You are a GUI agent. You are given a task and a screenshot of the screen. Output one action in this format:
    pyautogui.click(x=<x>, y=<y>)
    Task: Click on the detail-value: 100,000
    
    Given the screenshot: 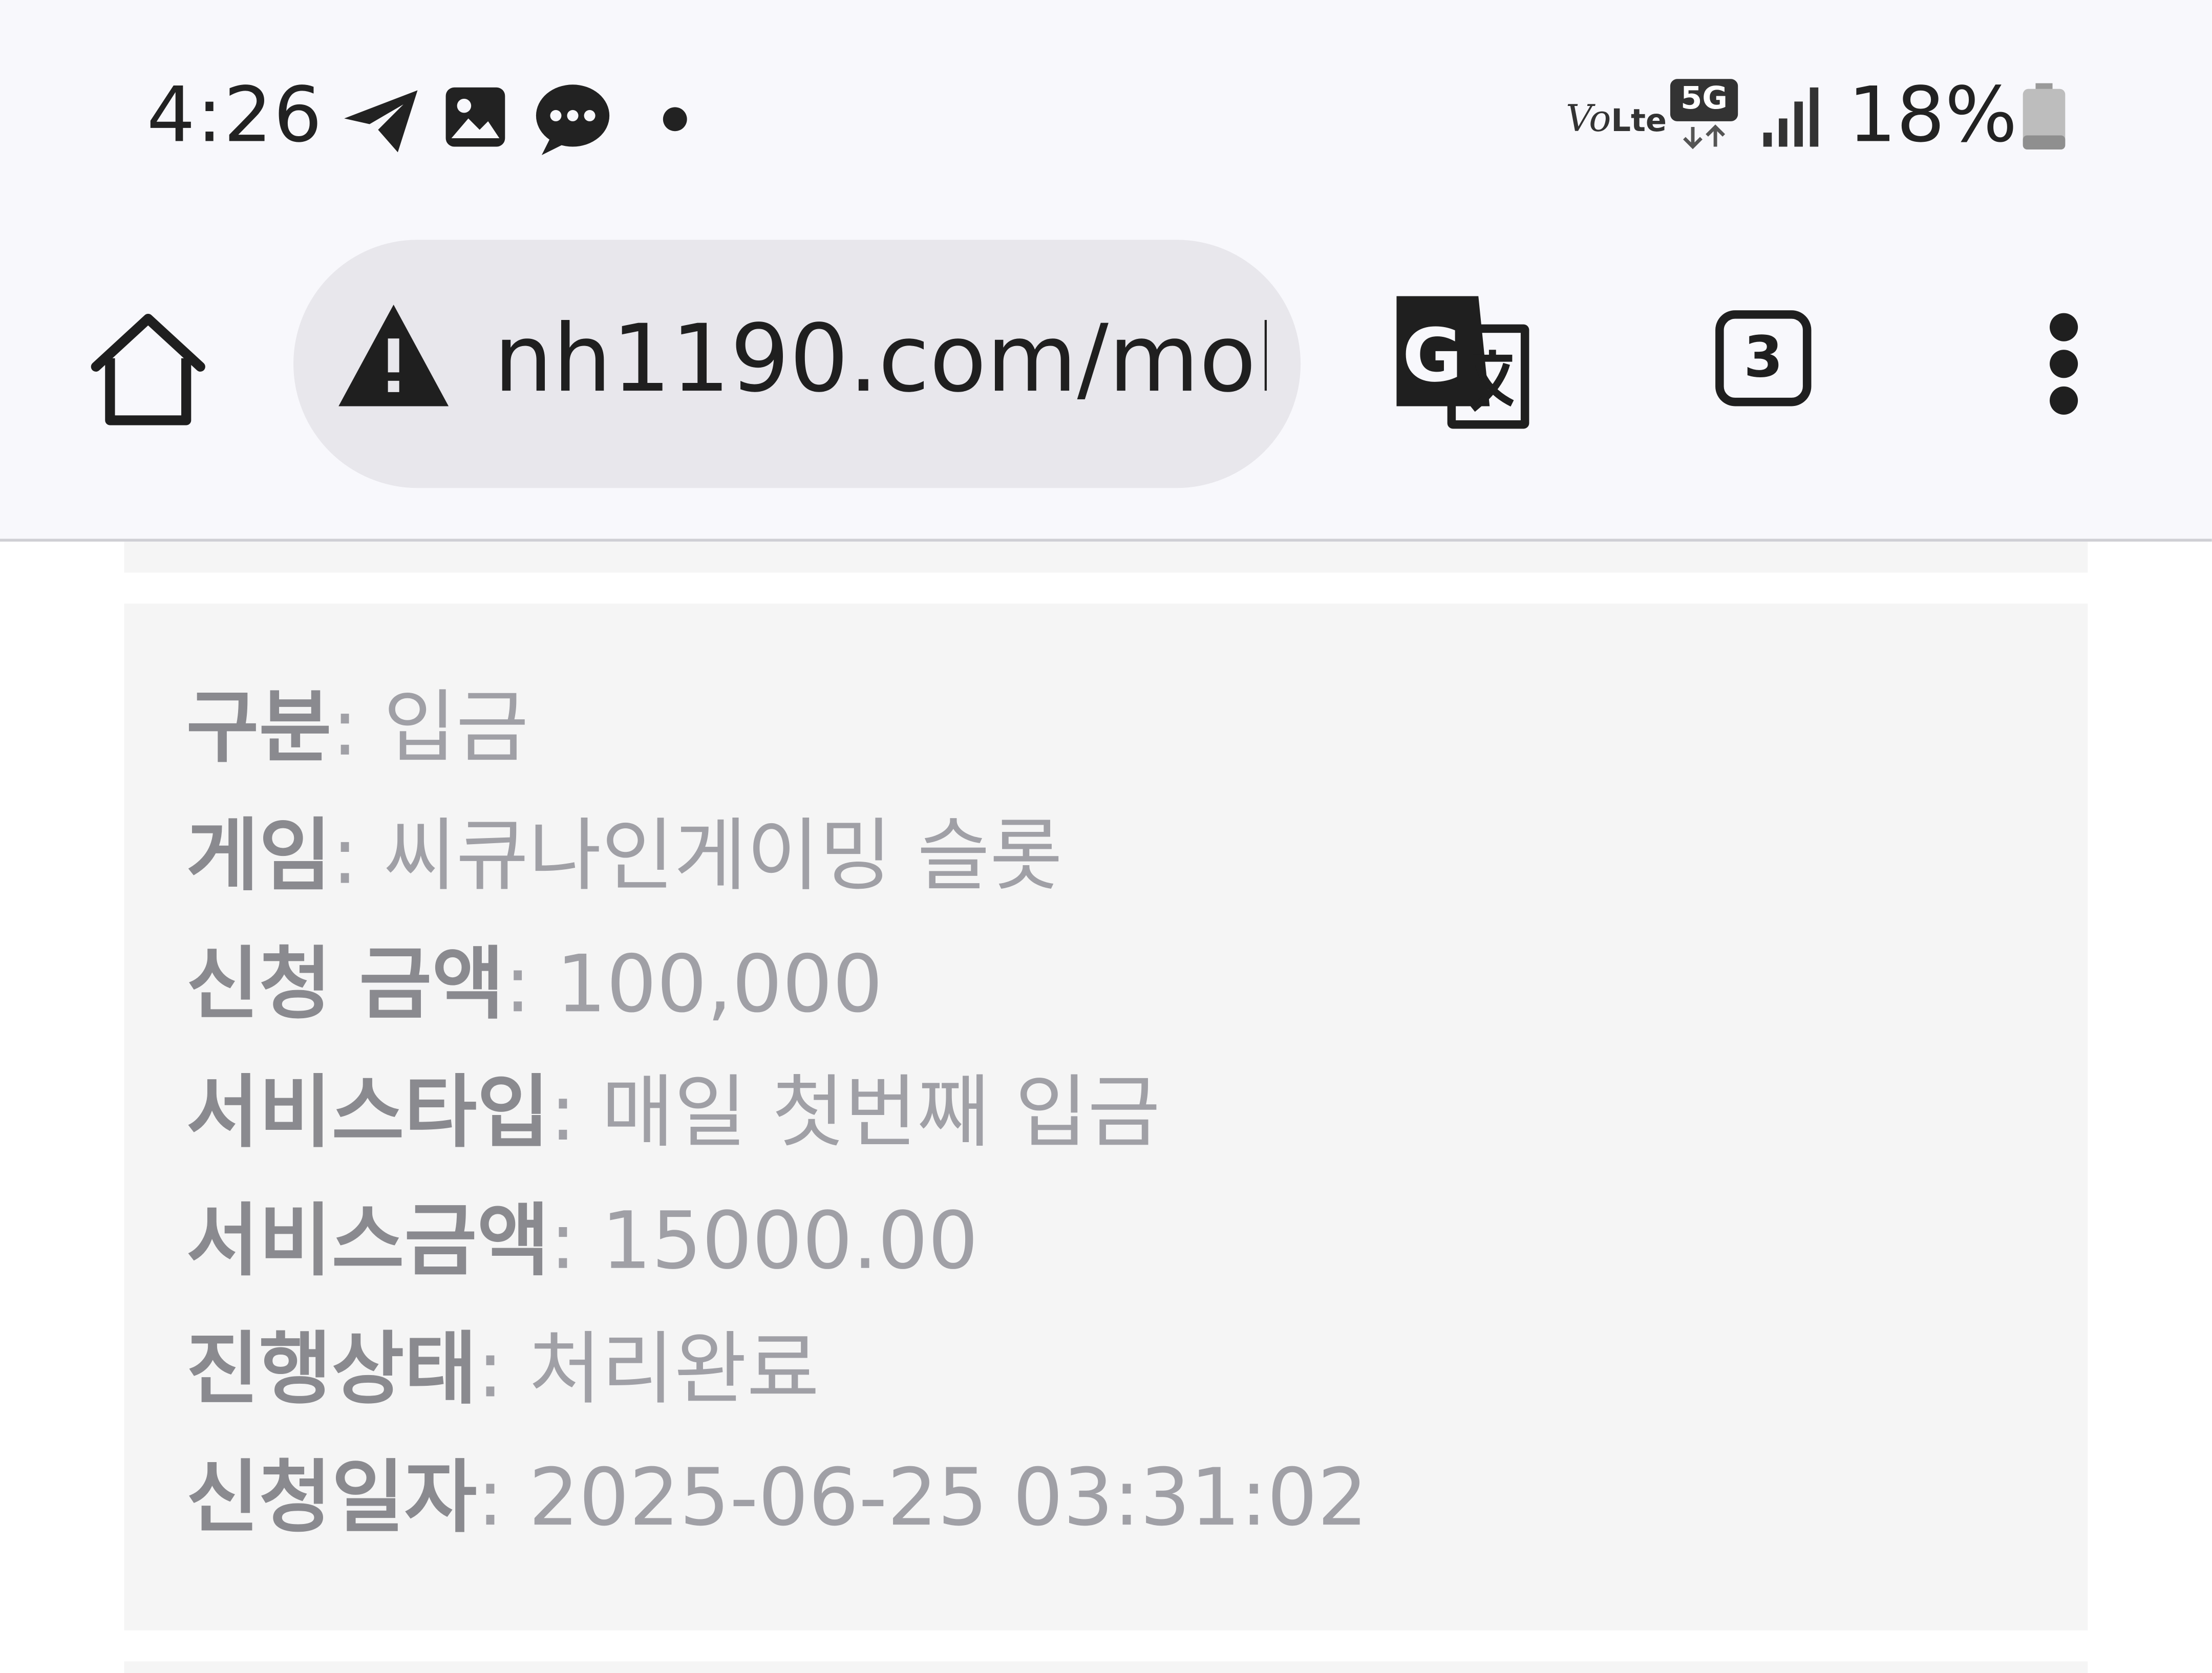 What is the action you would take?
    pyautogui.click(x=719, y=985)
    